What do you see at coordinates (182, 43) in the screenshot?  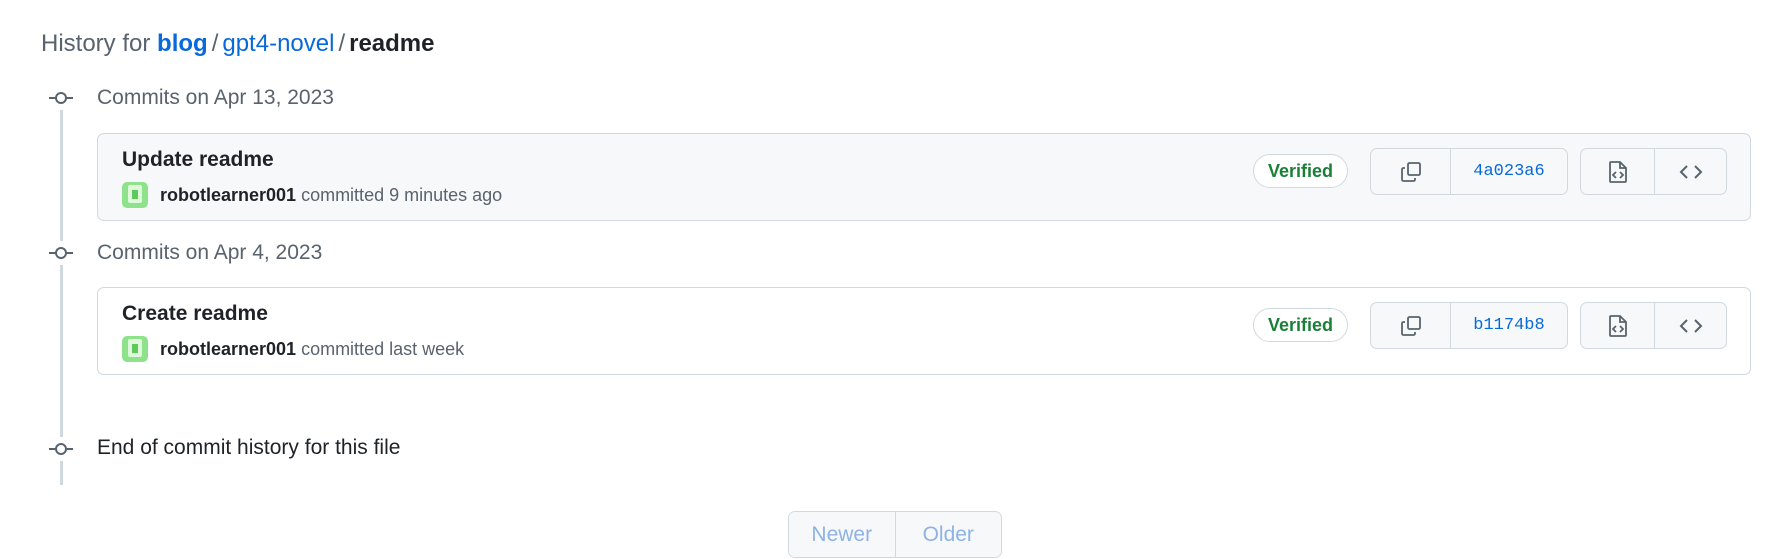 I see `repo-link: blog` at bounding box center [182, 43].